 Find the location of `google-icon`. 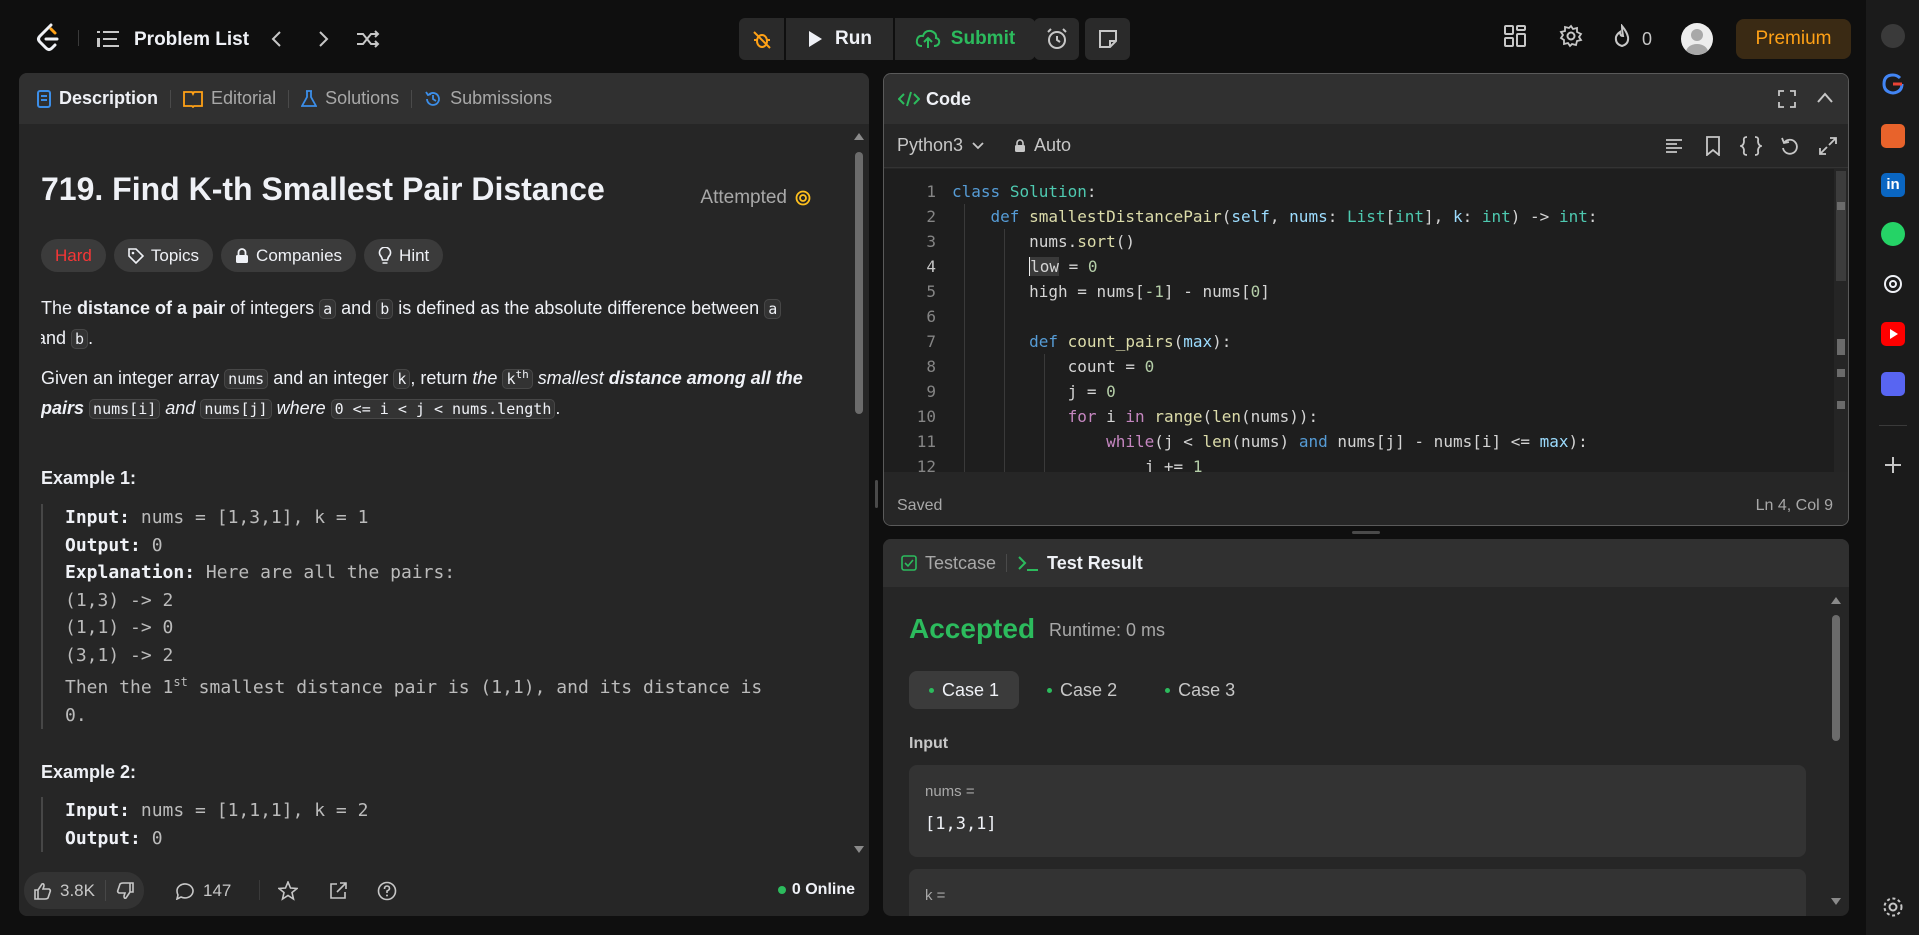

google-icon is located at coordinates (1893, 84).